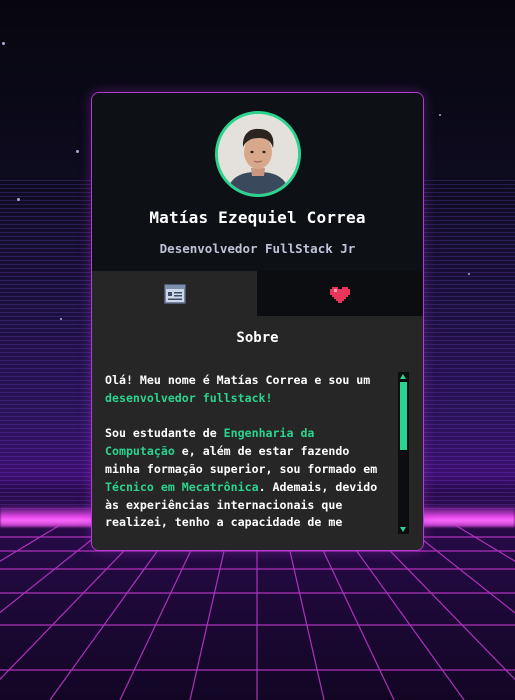  I want to click on text-segment: Sou estudante de, so click(164, 433).